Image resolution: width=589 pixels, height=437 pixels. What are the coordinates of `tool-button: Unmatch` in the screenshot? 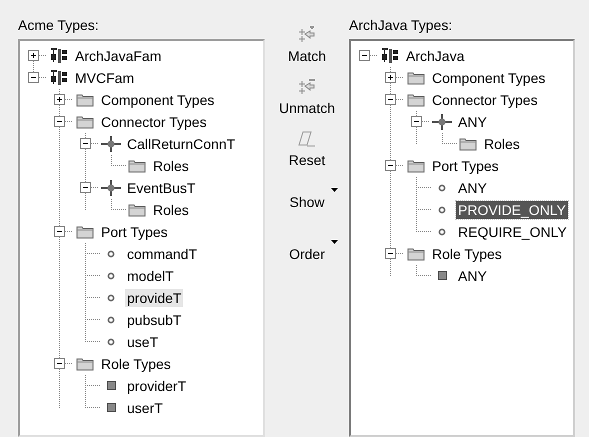 It's located at (307, 98).